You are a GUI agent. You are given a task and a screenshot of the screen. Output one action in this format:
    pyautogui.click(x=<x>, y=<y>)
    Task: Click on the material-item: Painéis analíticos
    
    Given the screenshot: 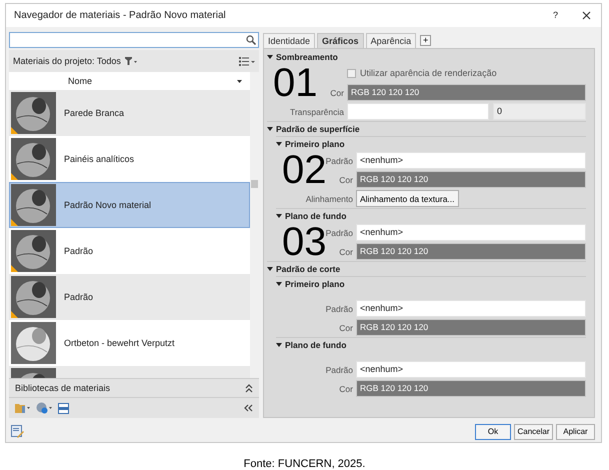 What is the action you would take?
    pyautogui.click(x=129, y=159)
    